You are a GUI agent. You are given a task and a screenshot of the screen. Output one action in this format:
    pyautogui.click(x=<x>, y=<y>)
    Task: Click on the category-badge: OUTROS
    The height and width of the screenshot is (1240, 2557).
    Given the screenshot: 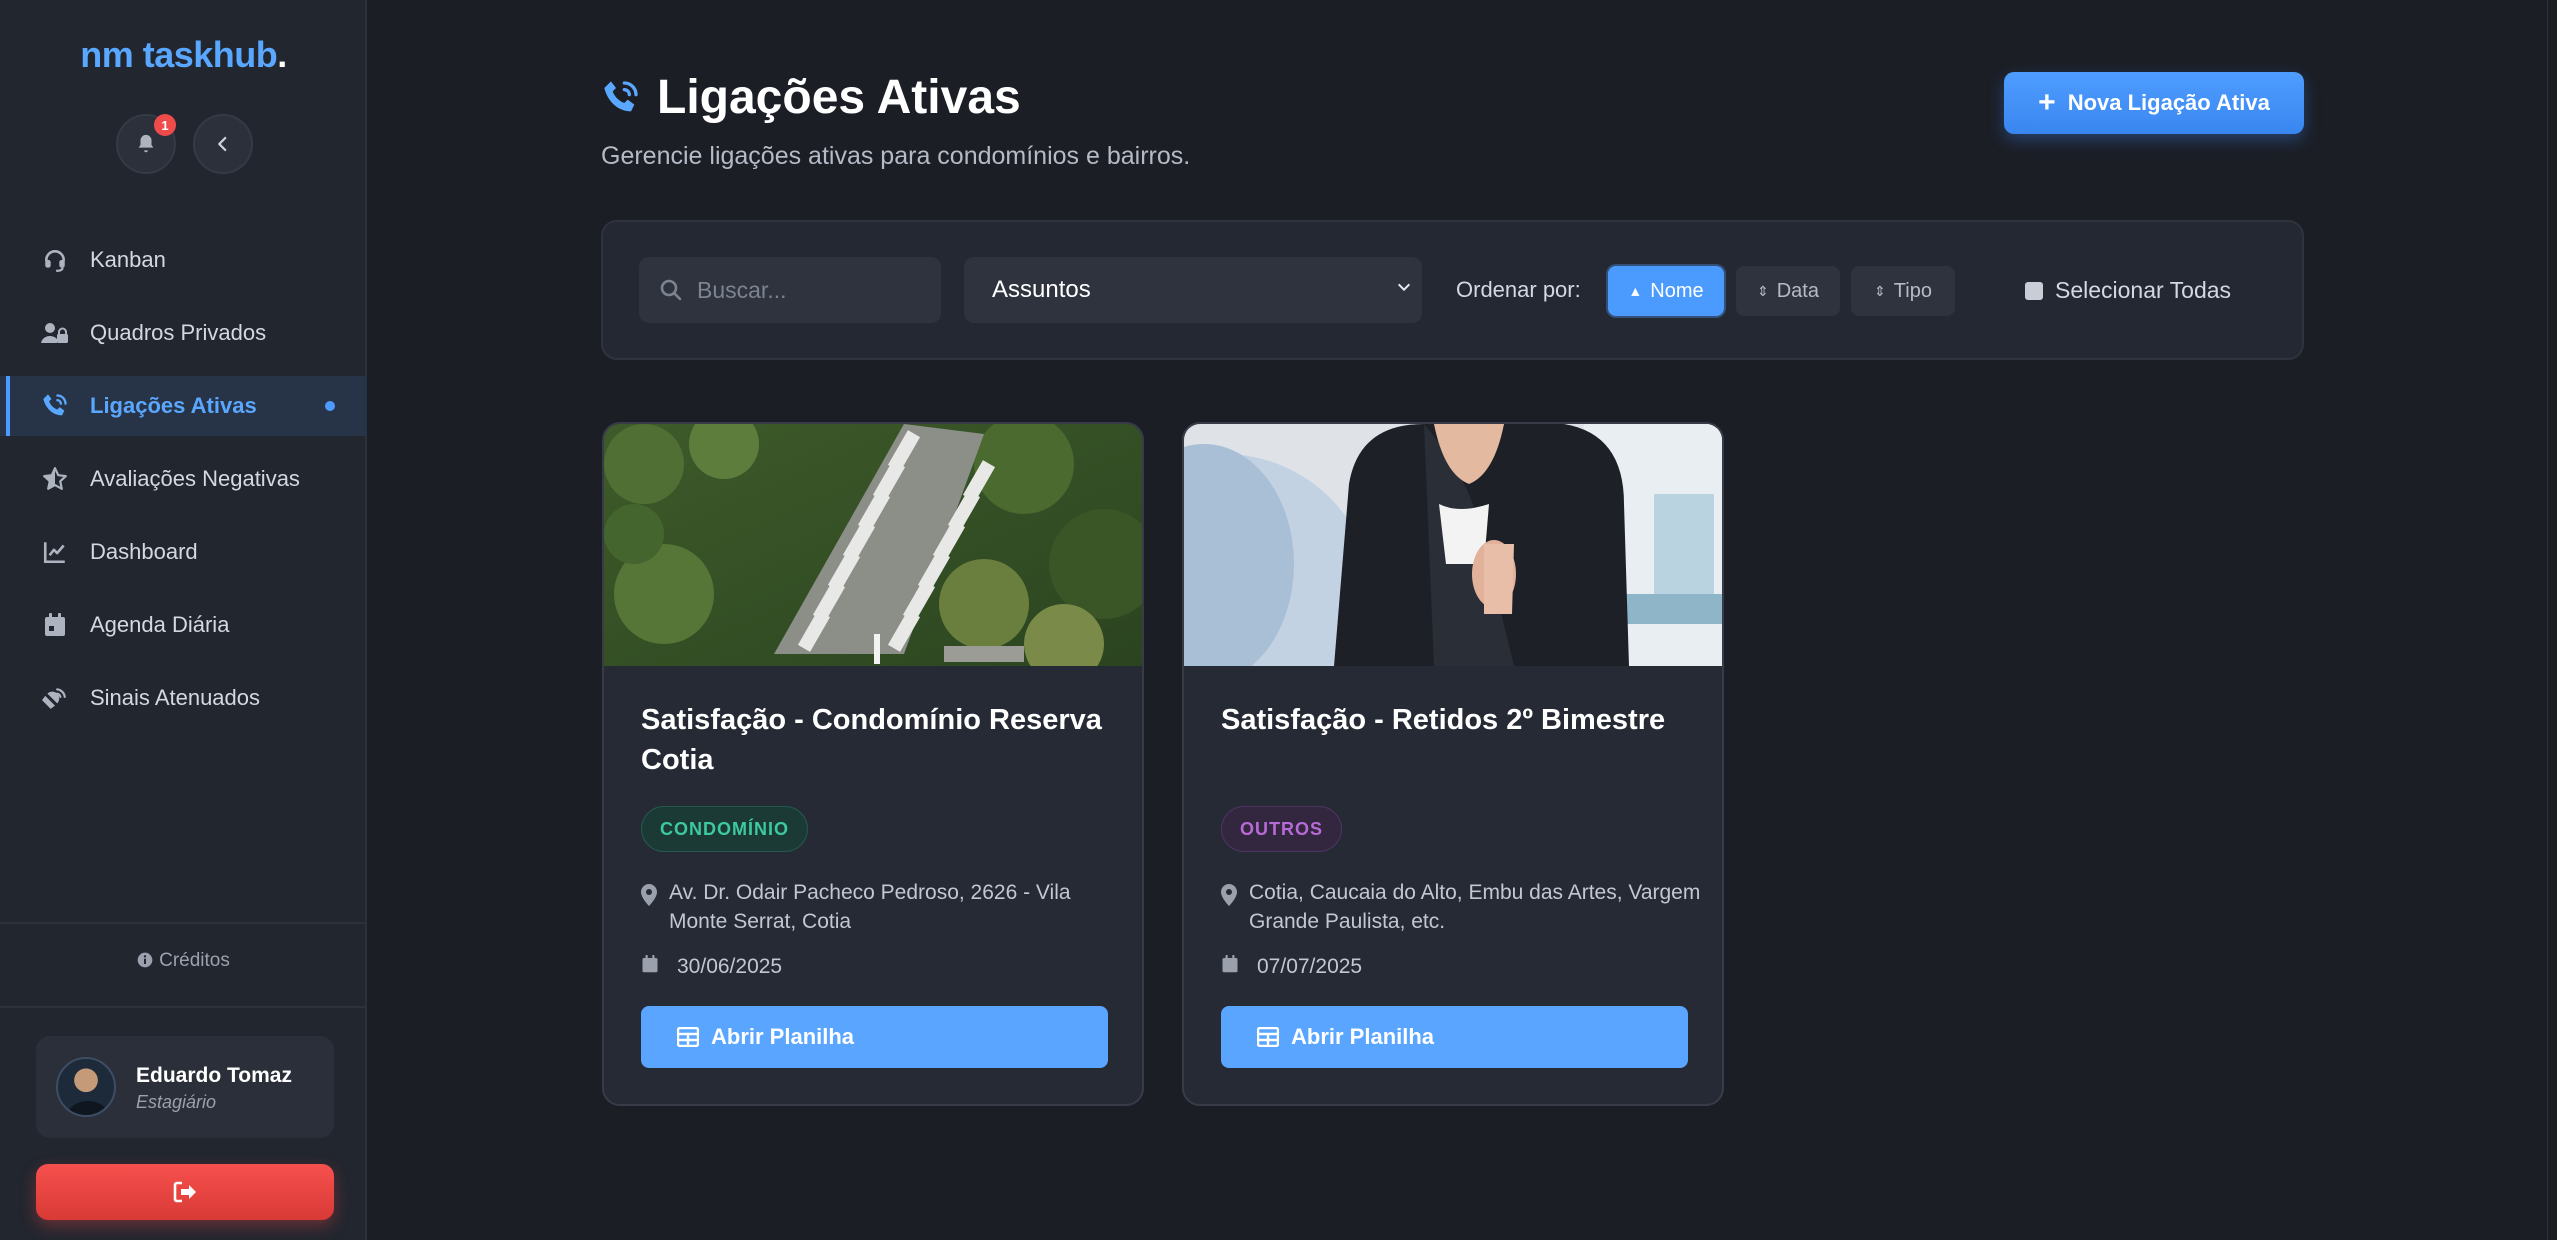 What is the action you would take?
    pyautogui.click(x=1282, y=829)
    